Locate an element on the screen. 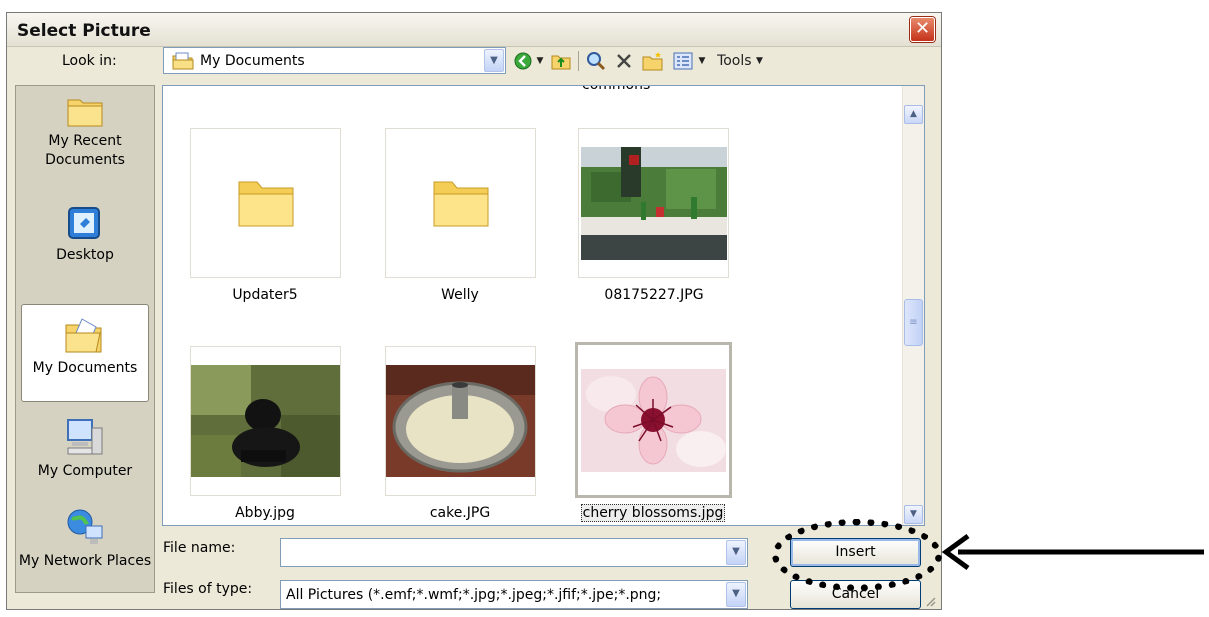 This screenshot has width=1209, height=617. file-thumbnail-cake is located at coordinates (460, 421).